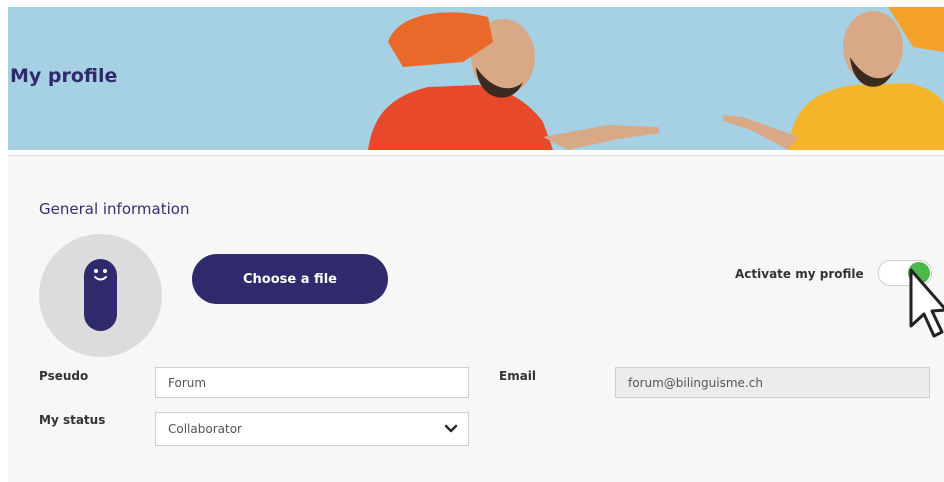 The height and width of the screenshot is (482, 944). Describe the element at coordinates (451, 428) in the screenshot. I see `chevron-down-icon` at that location.